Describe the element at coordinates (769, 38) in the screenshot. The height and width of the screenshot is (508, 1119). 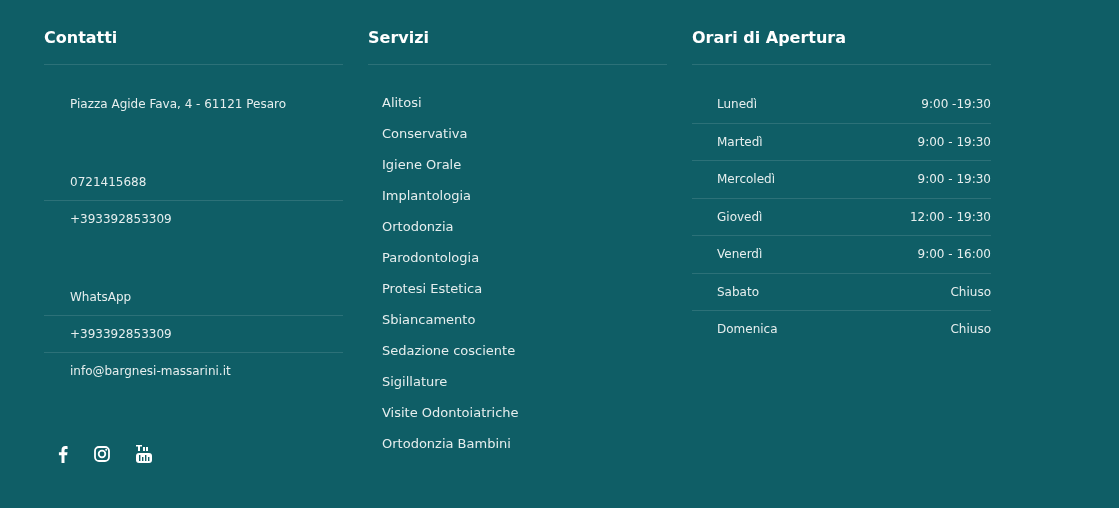
I see `column-heading: Orari di Apertura` at that location.